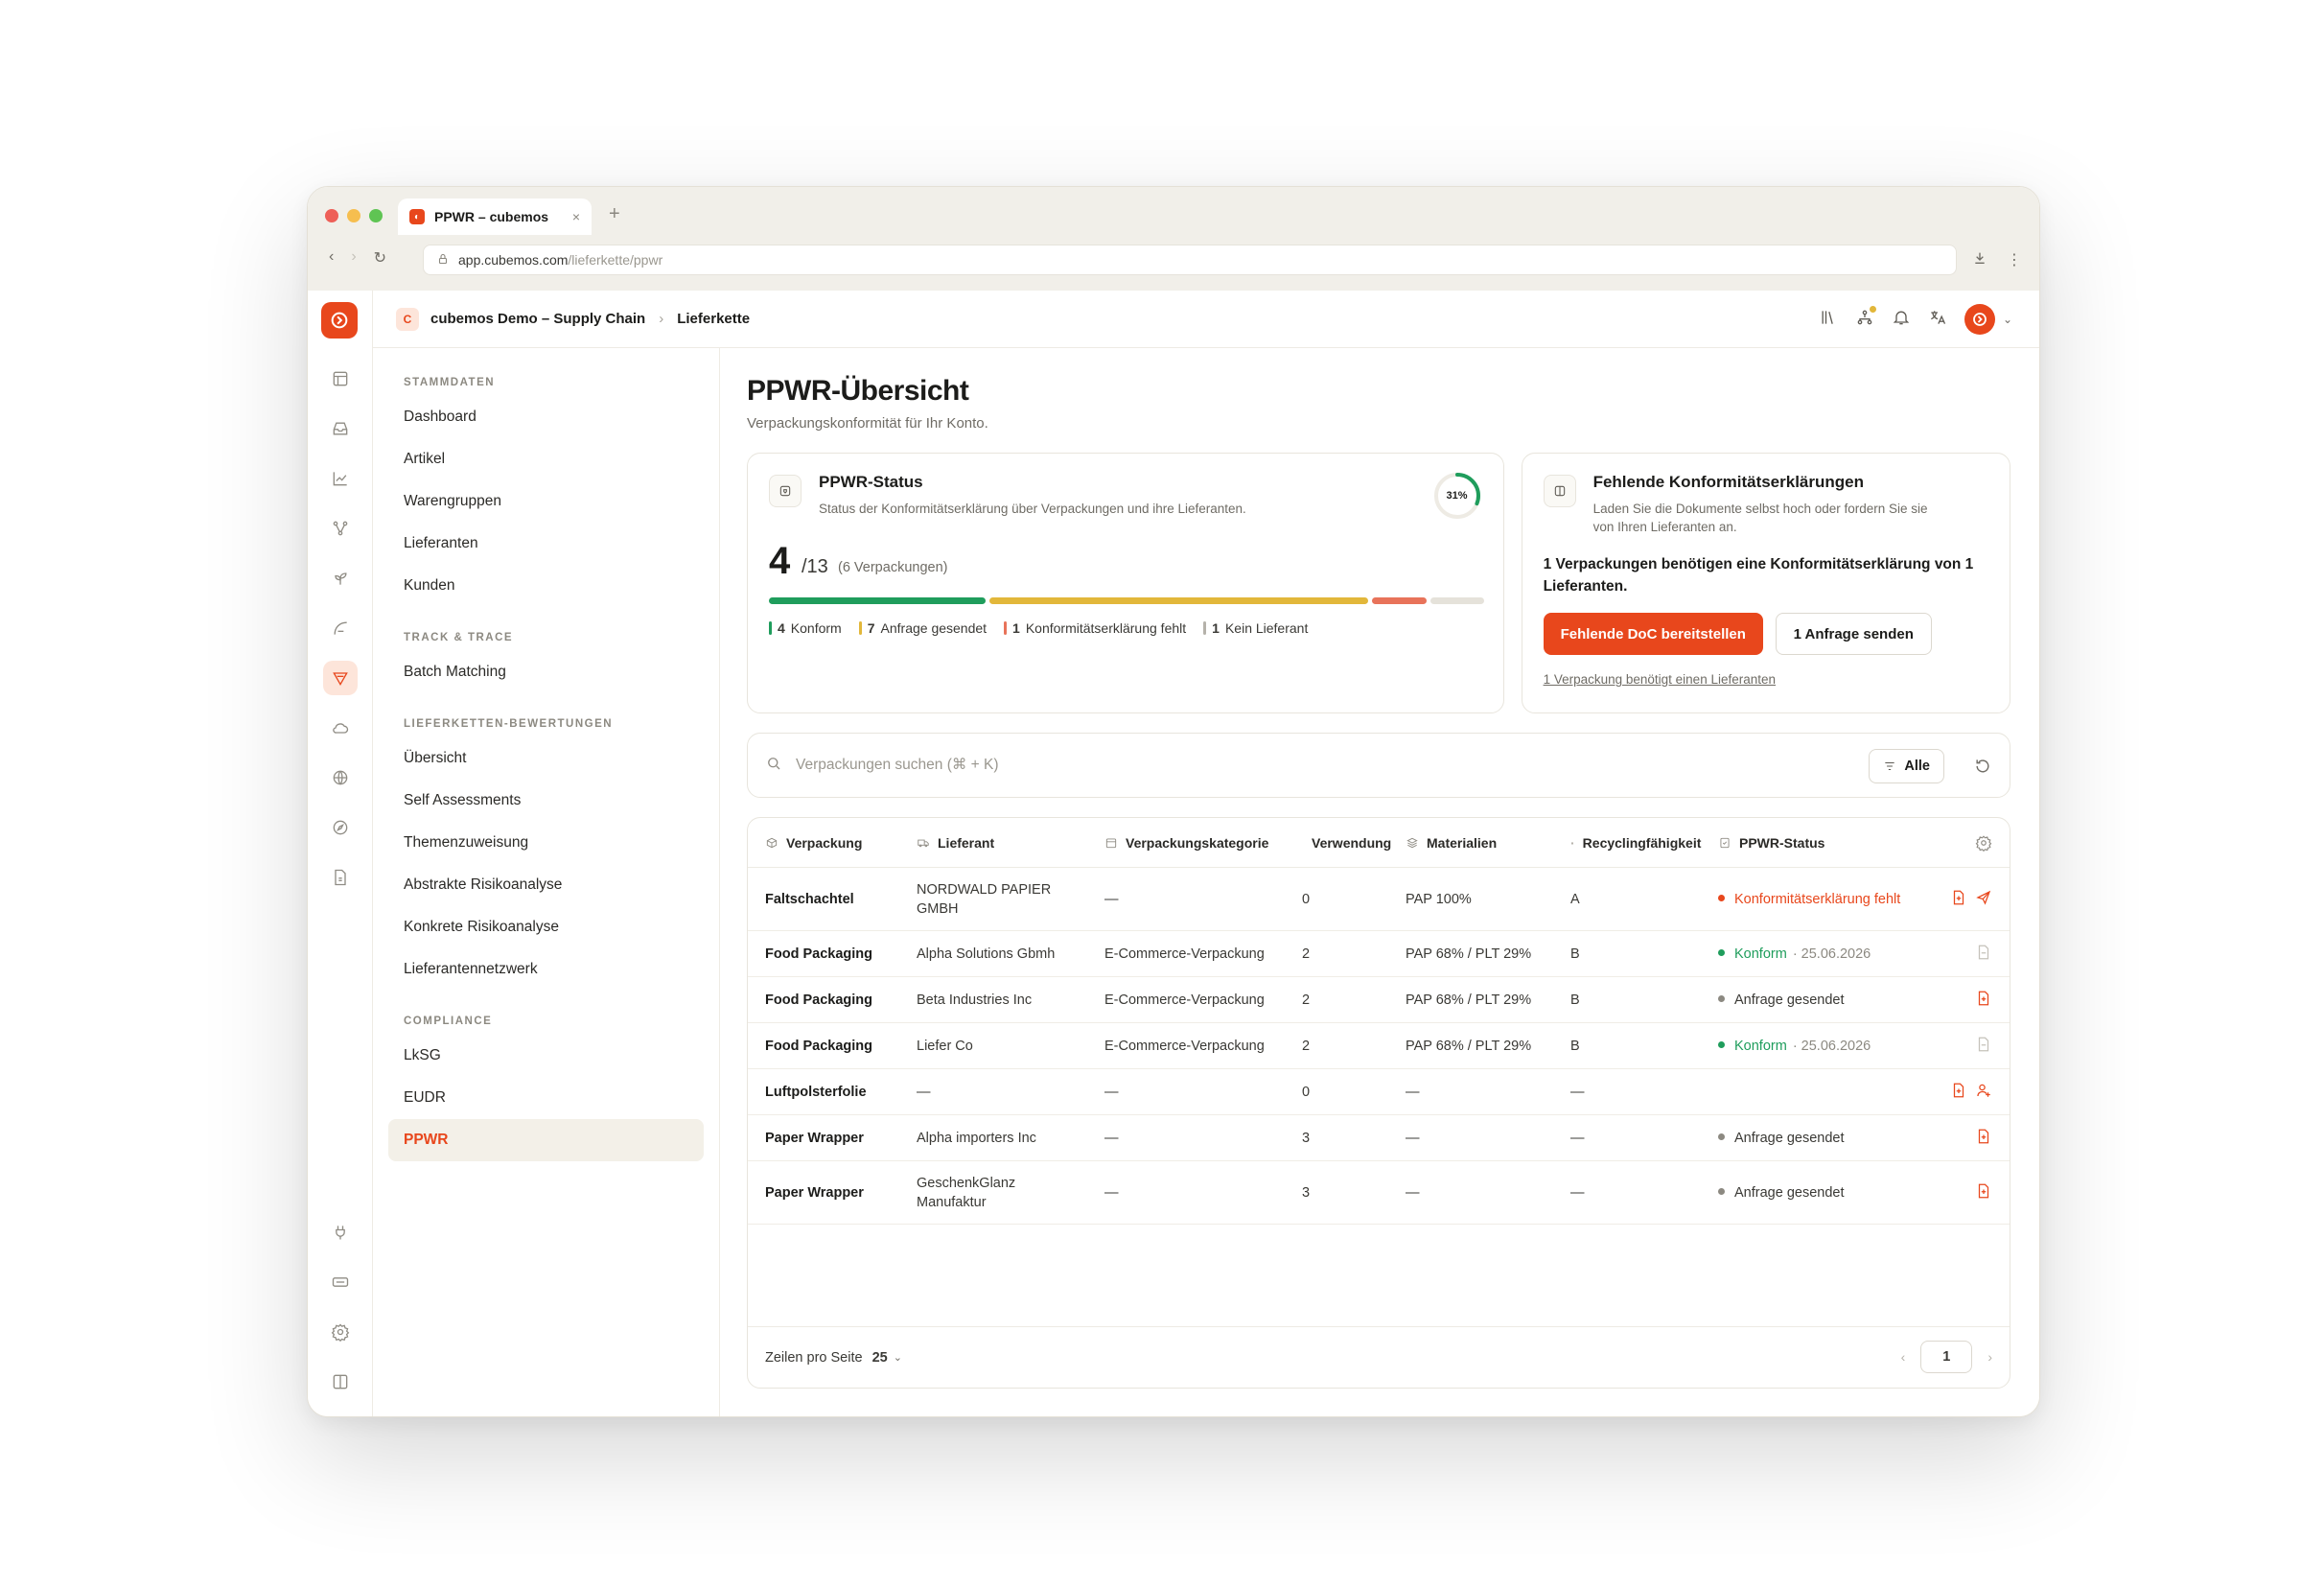  What do you see at coordinates (340, 528) in the screenshot?
I see `network-icon` at bounding box center [340, 528].